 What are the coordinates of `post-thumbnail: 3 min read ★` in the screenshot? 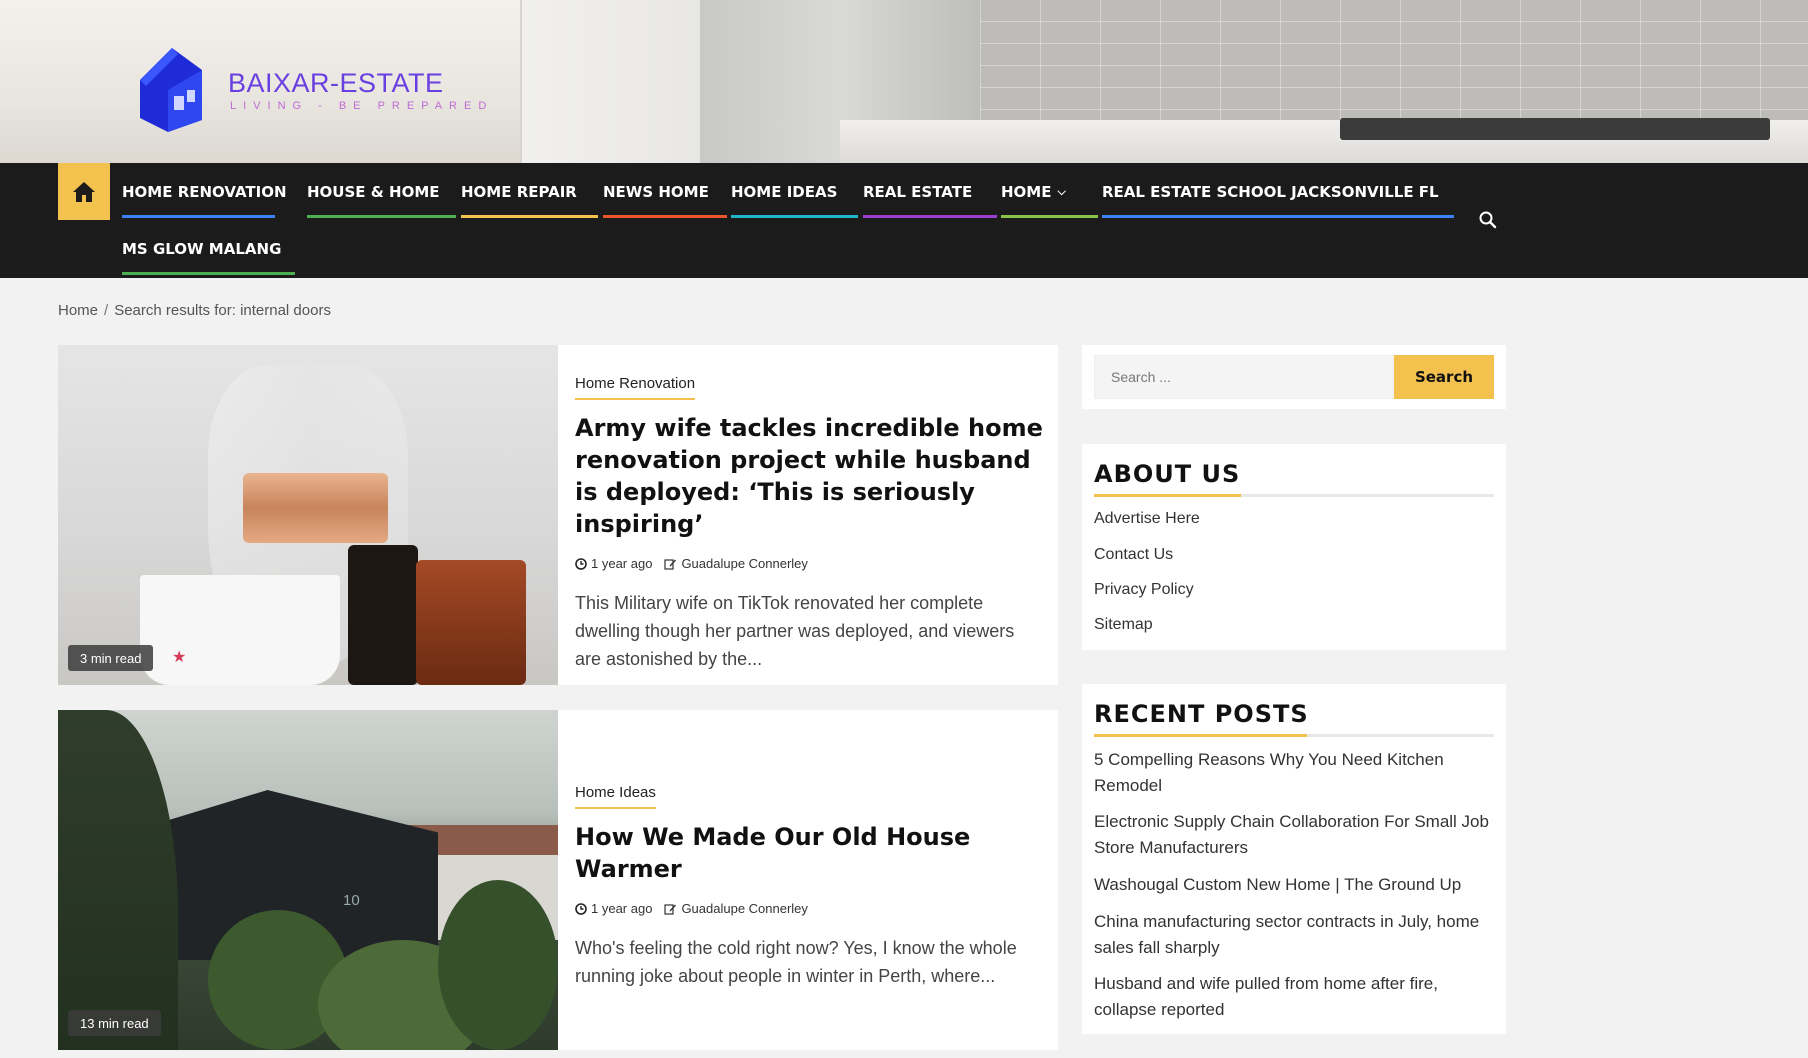 It's located at (308, 515).